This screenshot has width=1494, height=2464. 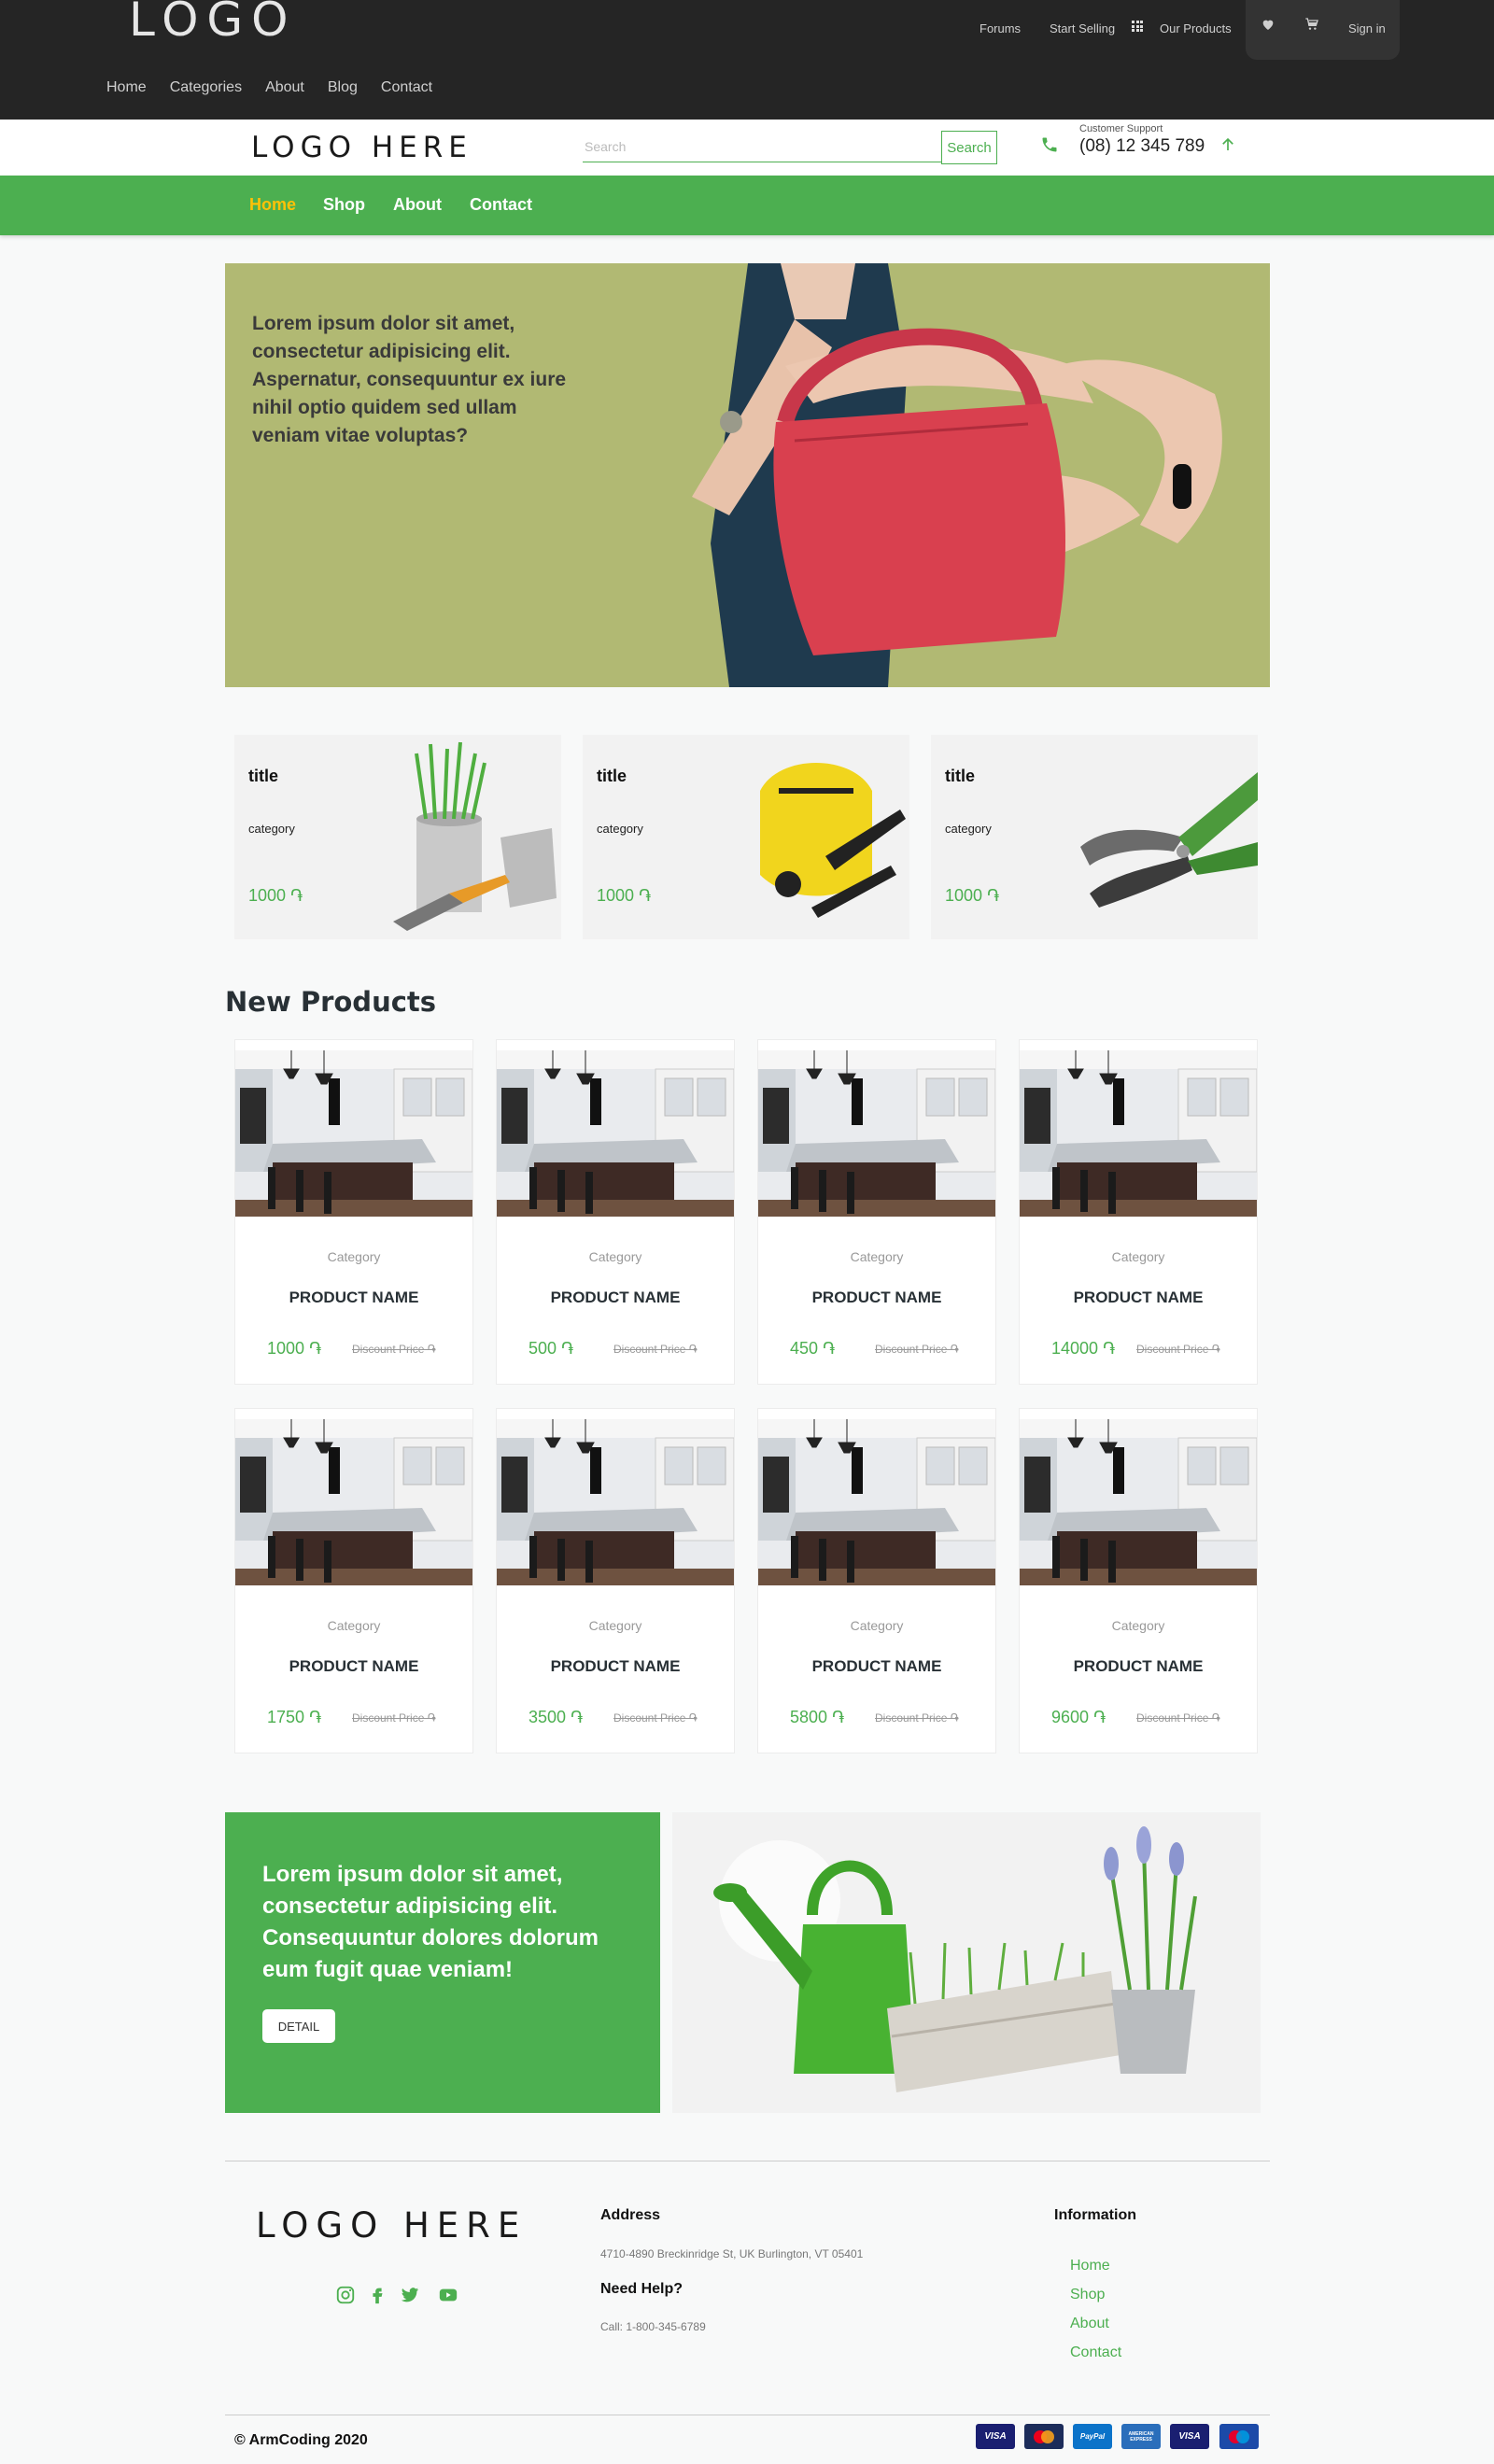 What do you see at coordinates (1049, 144) in the screenshot?
I see `phone-icon` at bounding box center [1049, 144].